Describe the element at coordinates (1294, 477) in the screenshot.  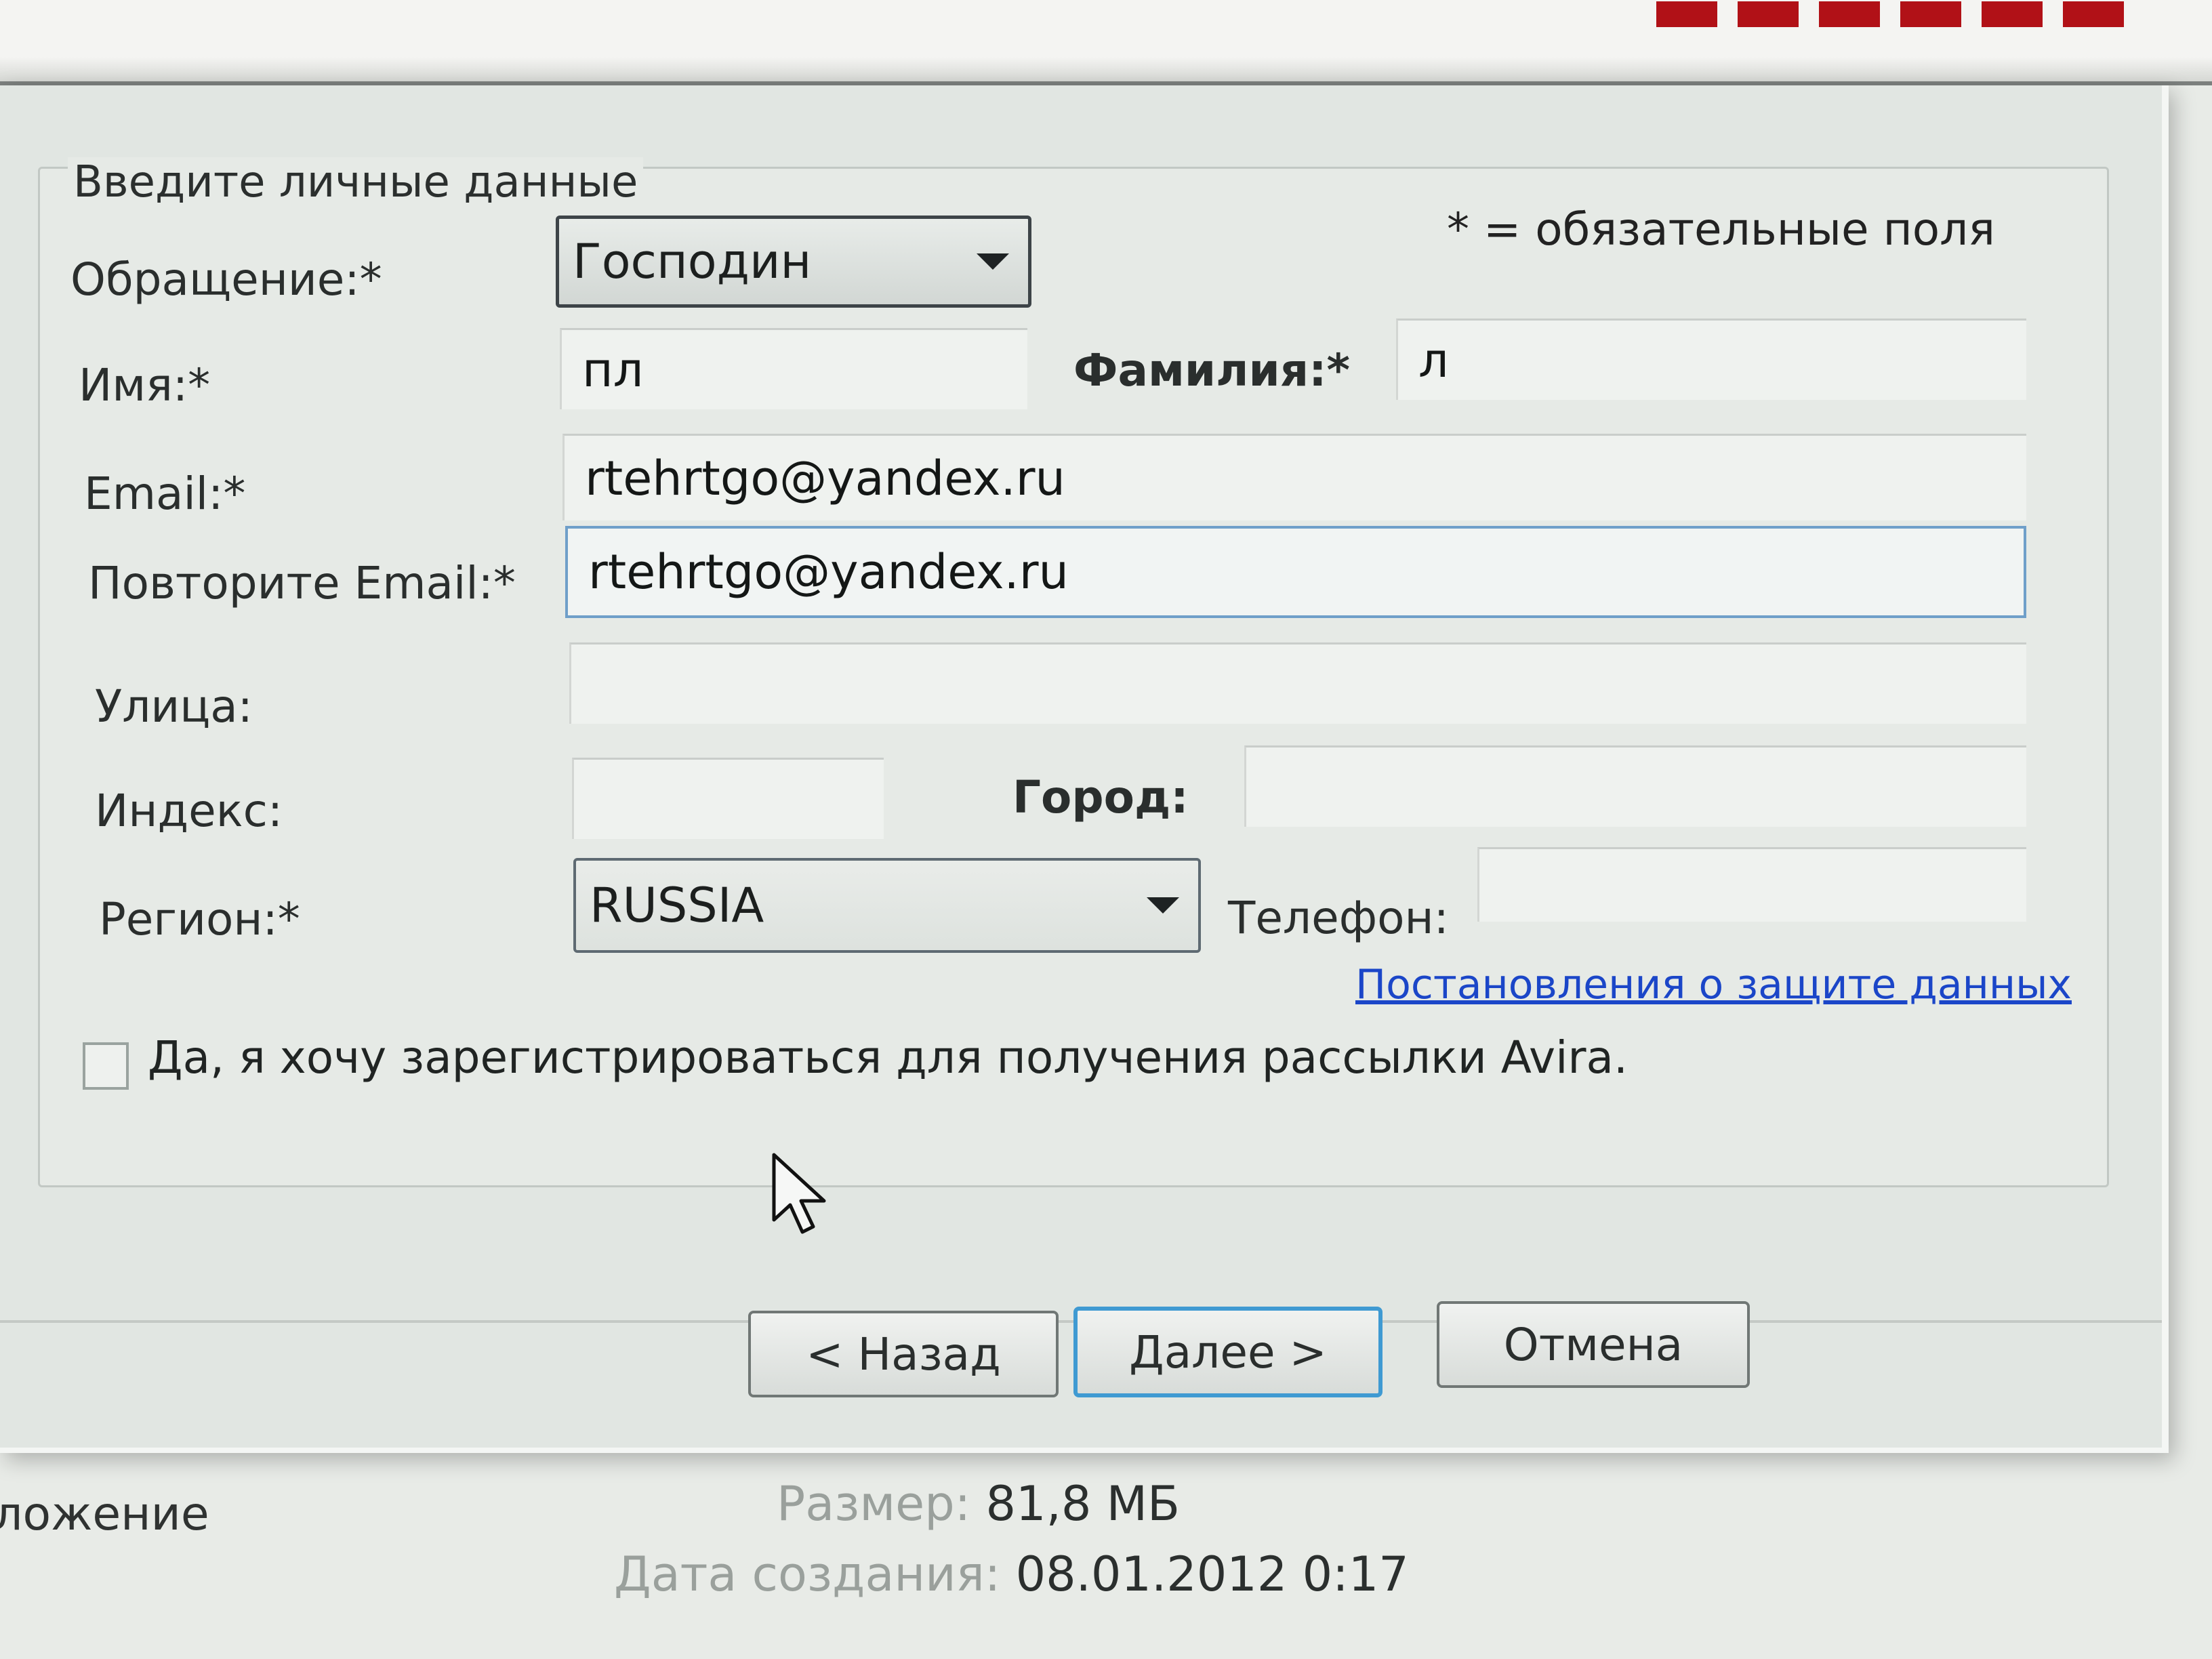
I see `email-field: rtehrtgo@yandex.ru` at that location.